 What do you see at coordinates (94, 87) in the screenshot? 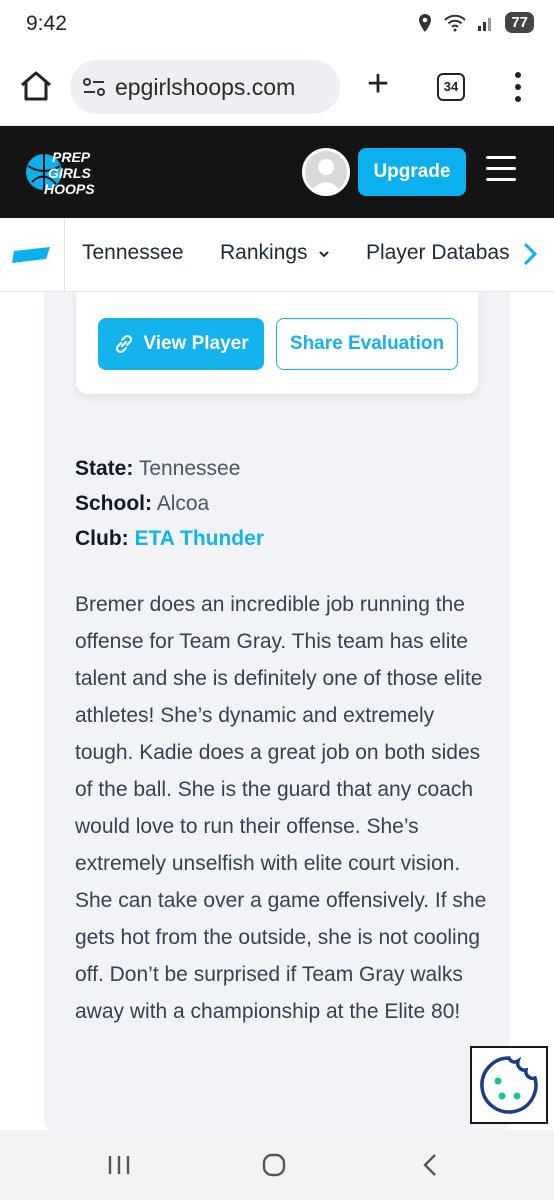
I see `site-info-icon` at bounding box center [94, 87].